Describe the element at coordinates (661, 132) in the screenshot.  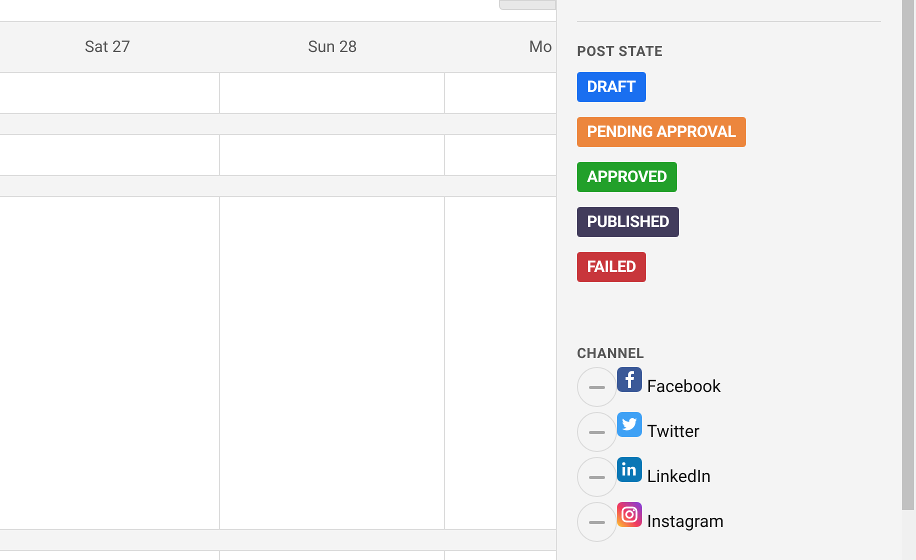
I see `status-badge: PENDING APPROVAL` at that location.